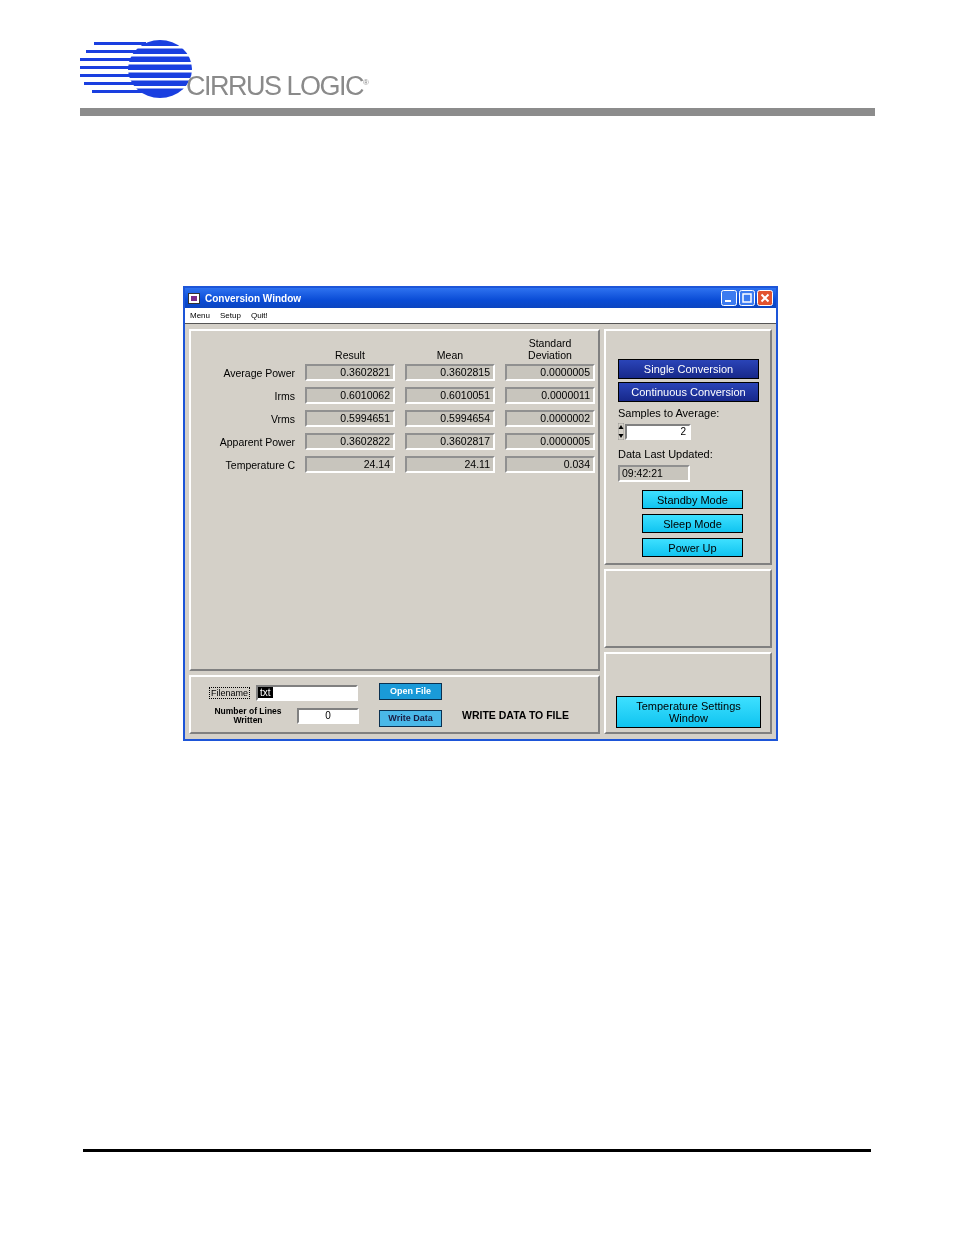  What do you see at coordinates (256, 441) in the screenshot?
I see `row-label: Apparent Power` at bounding box center [256, 441].